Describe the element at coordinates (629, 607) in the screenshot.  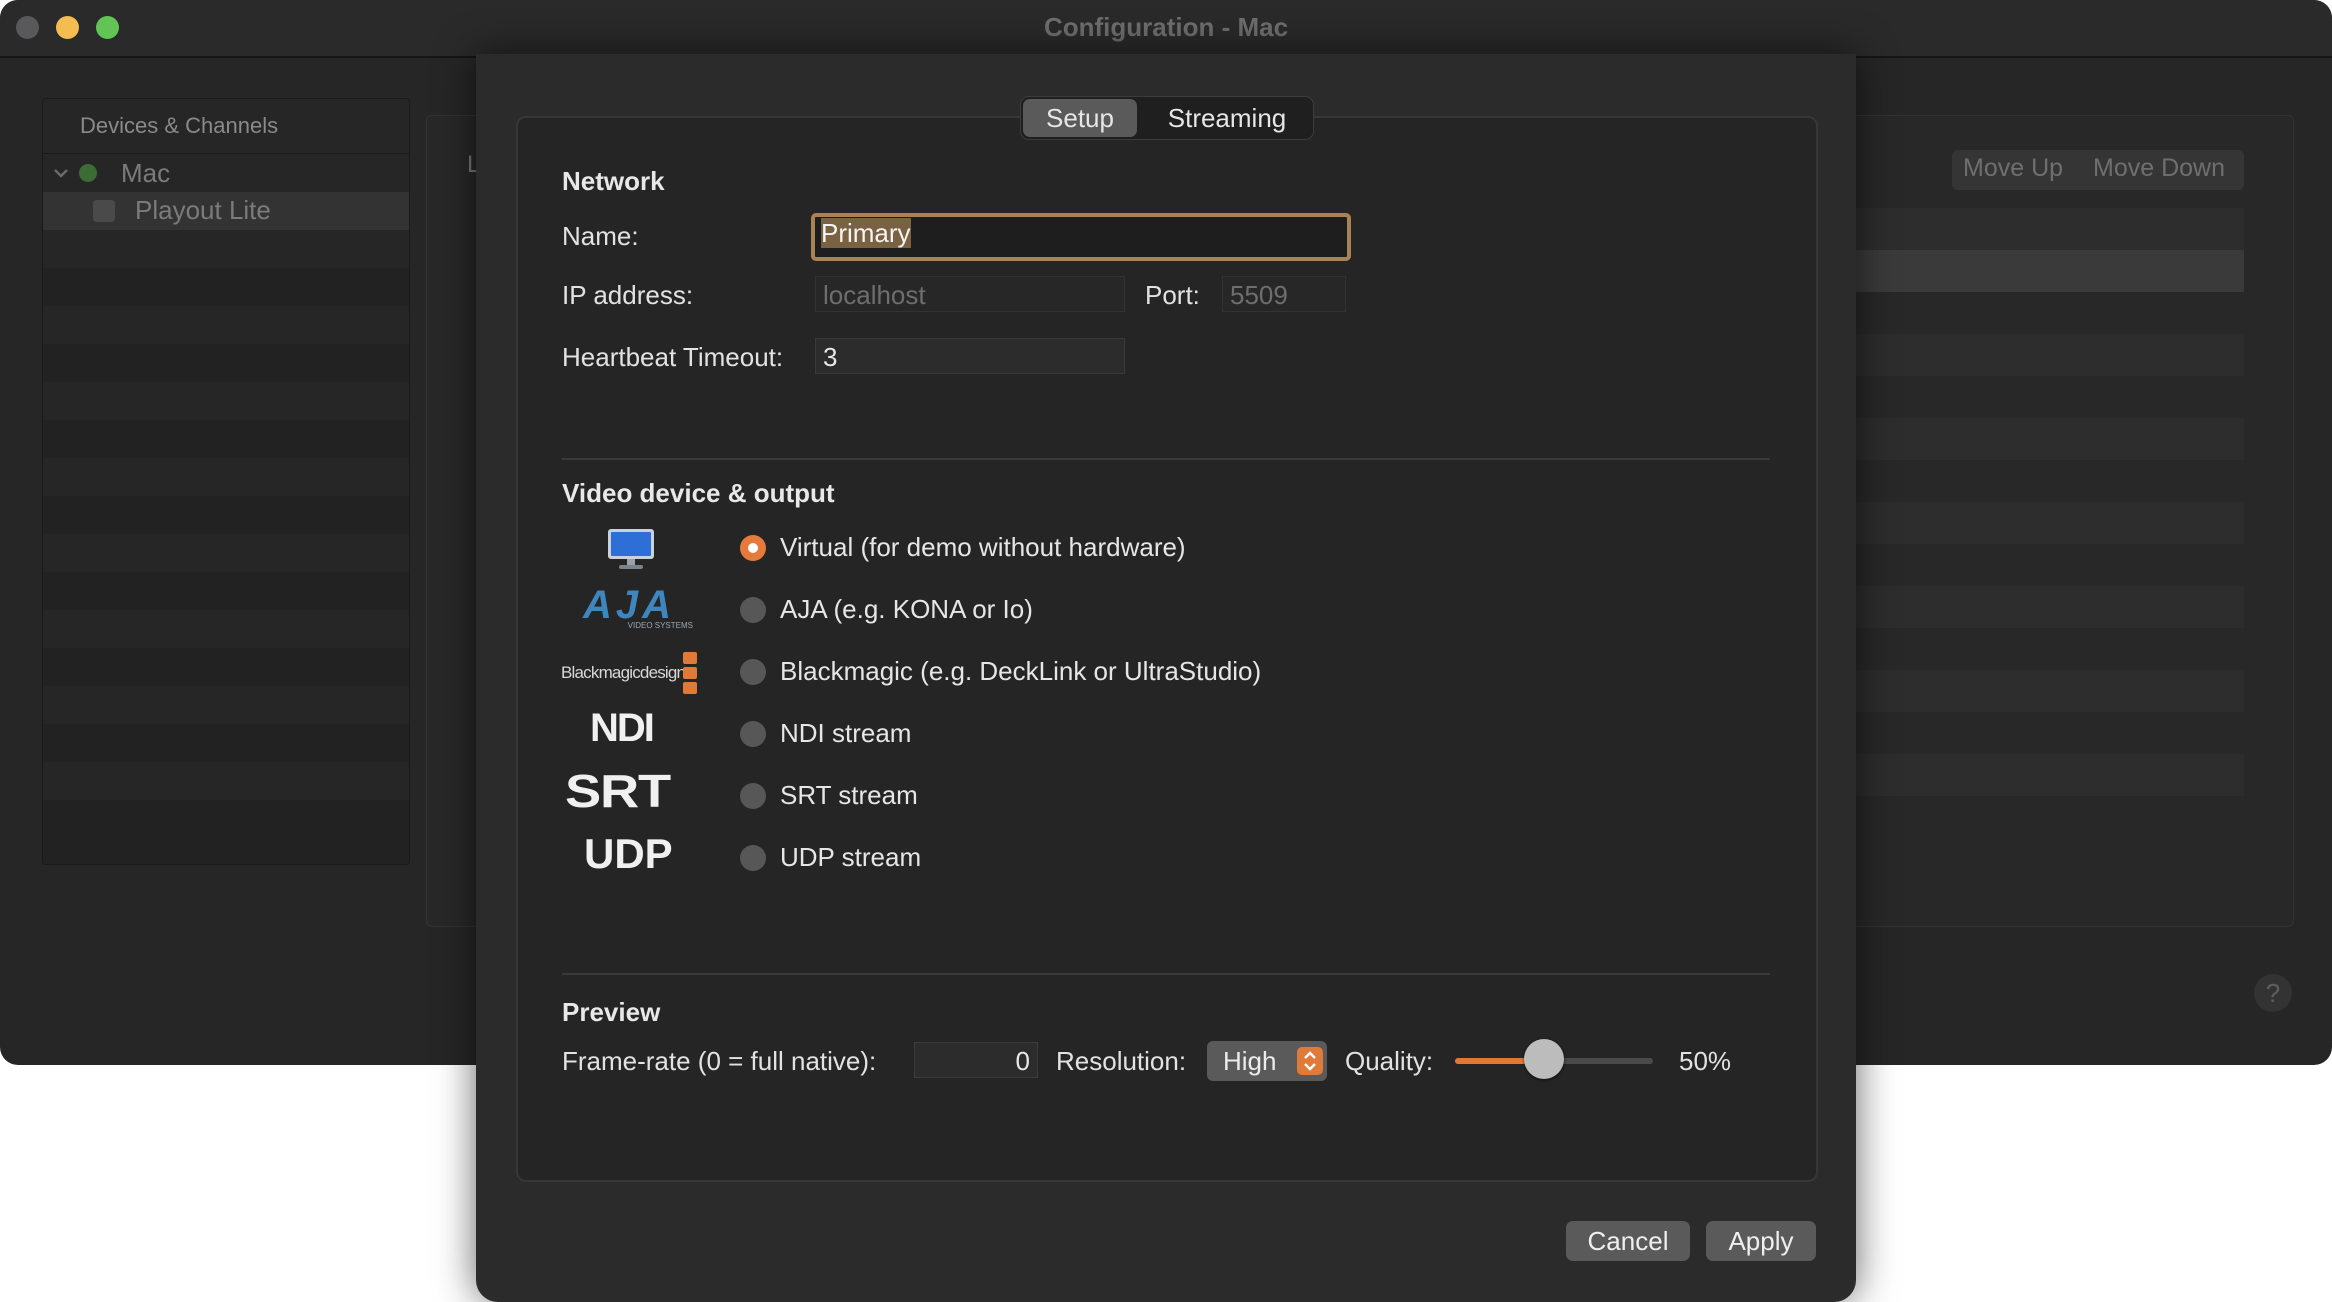
I see `aja-logo: AJA VIDEO SYSTEMS` at that location.